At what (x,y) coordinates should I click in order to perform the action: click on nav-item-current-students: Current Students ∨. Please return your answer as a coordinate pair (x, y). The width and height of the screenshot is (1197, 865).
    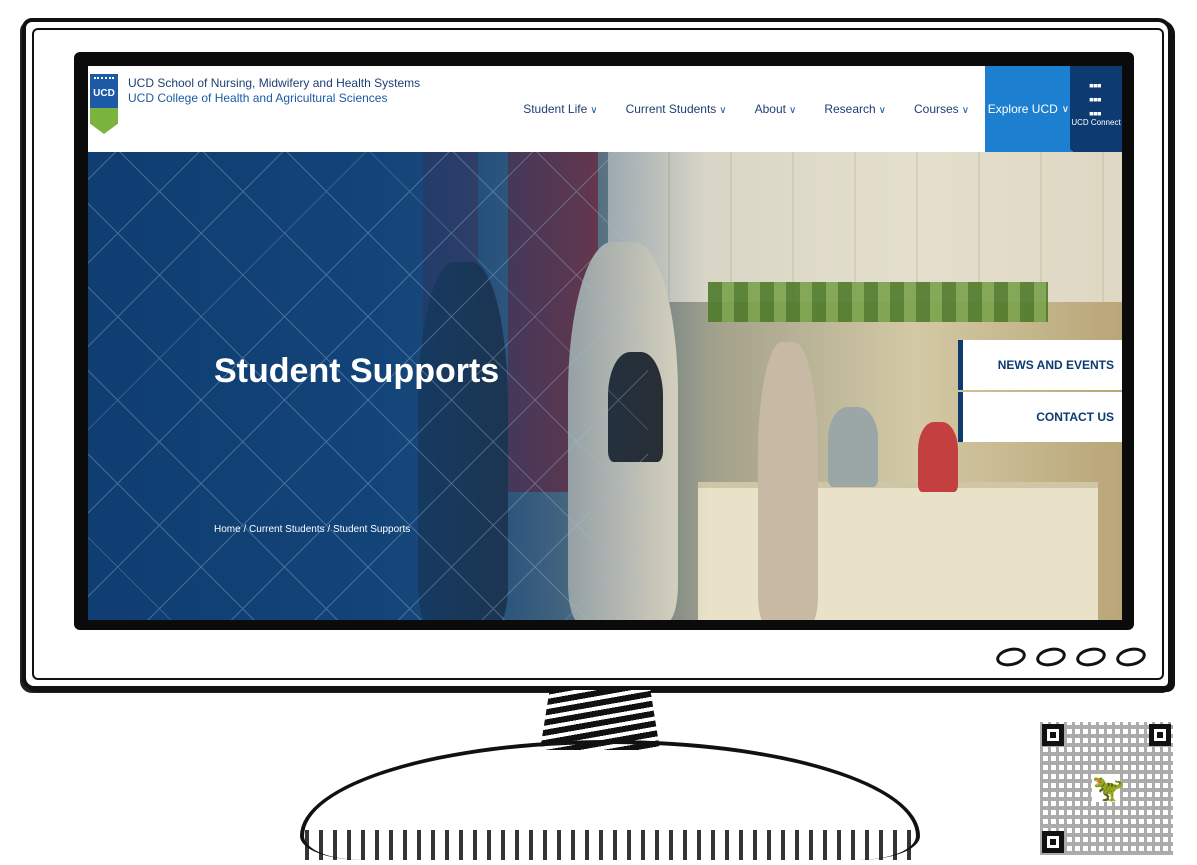
    Looking at the image, I should click on (676, 109).